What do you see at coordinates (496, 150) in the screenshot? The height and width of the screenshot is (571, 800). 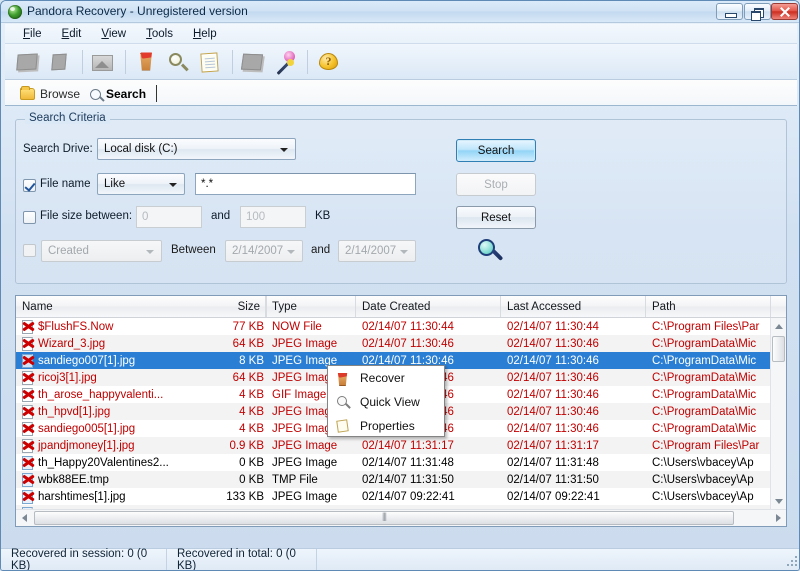 I see `search-button: Search` at bounding box center [496, 150].